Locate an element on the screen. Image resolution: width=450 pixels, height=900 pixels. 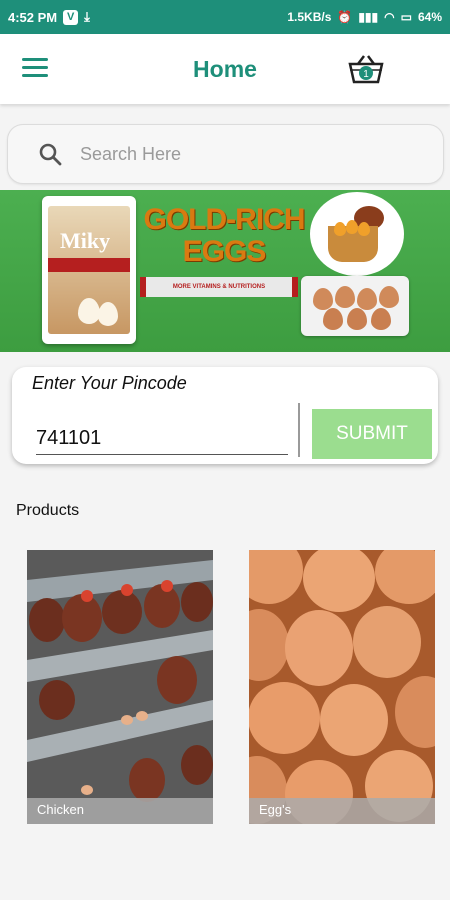
status-time: 4:52 PM is located at coordinates (33, 17).